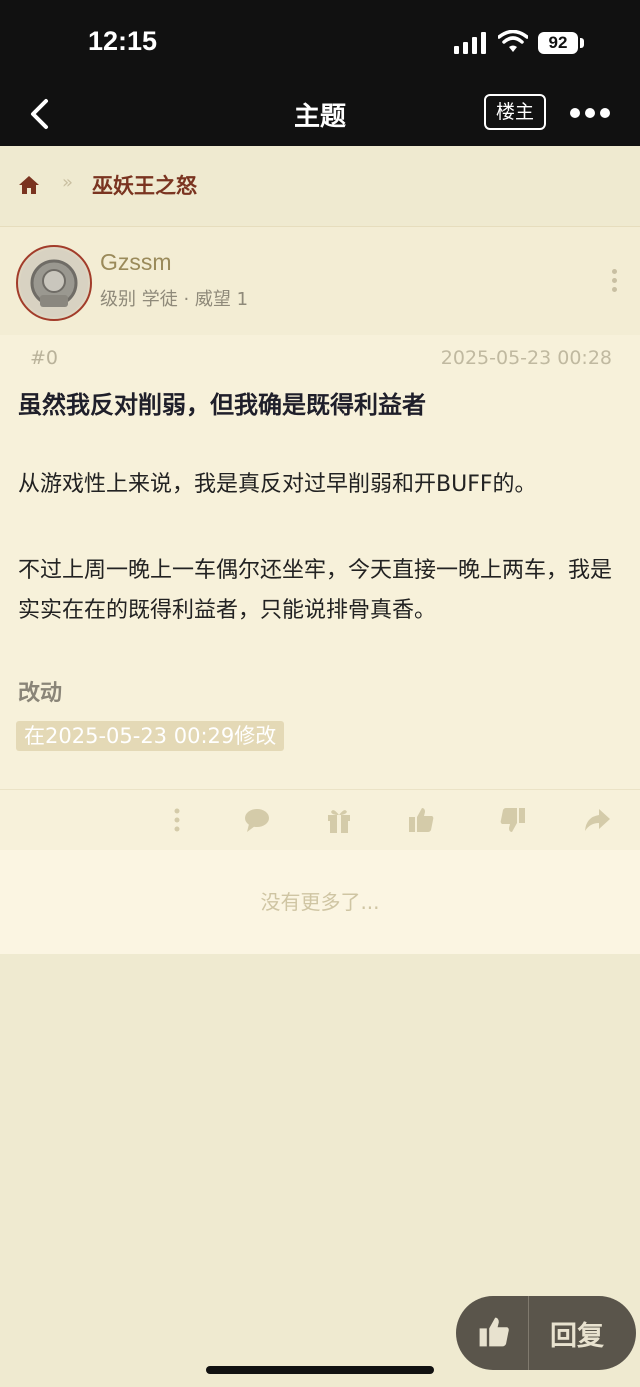 This screenshot has height=1387, width=640. What do you see at coordinates (144, 185) in the screenshot?
I see `breadcrumb-forum-link: 巫妖王之怒` at bounding box center [144, 185].